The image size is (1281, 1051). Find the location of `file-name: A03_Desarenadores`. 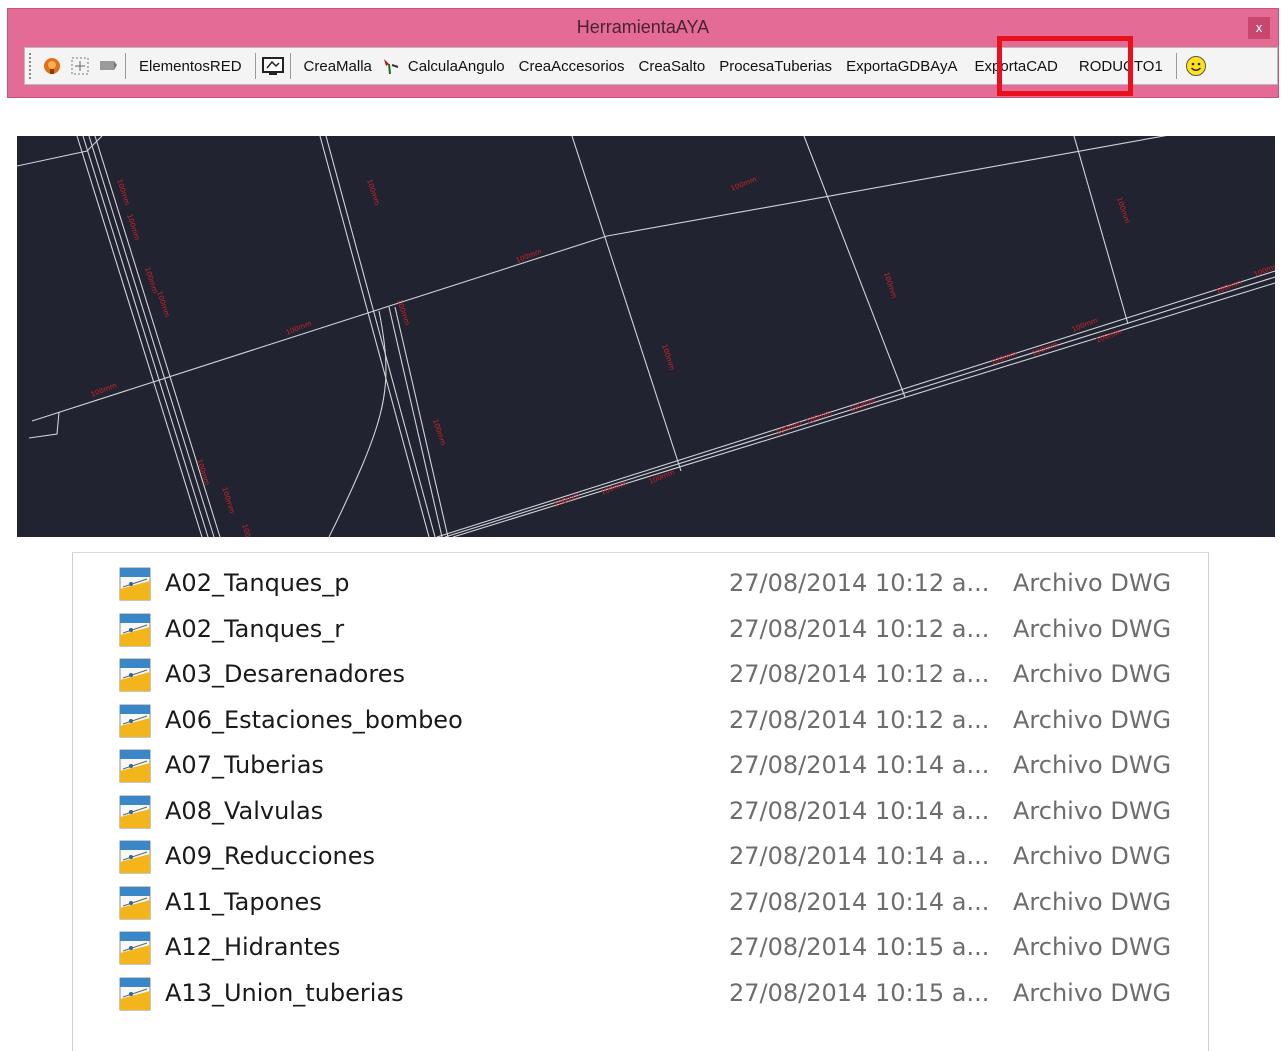

file-name: A03_Desarenadores is located at coordinates (285, 674).